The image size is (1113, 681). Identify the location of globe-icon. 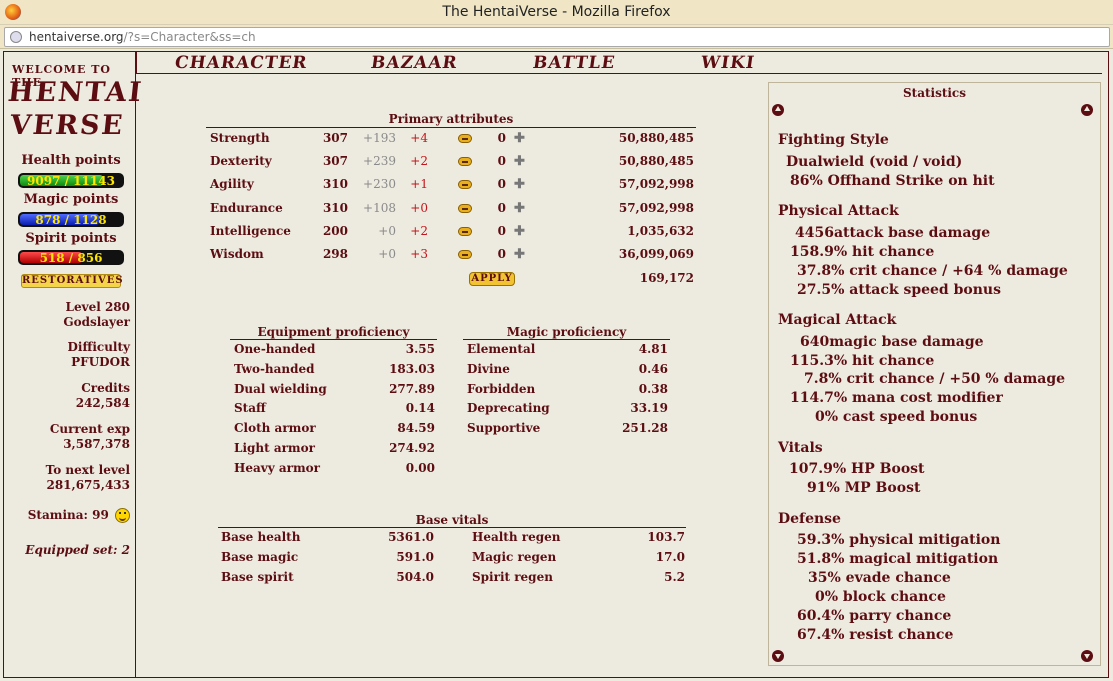
(16, 37).